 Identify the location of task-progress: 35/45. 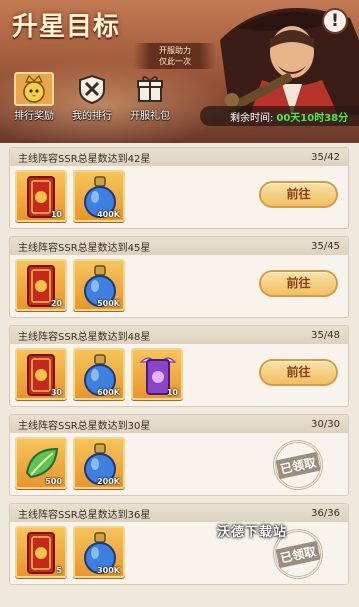
(325, 246).